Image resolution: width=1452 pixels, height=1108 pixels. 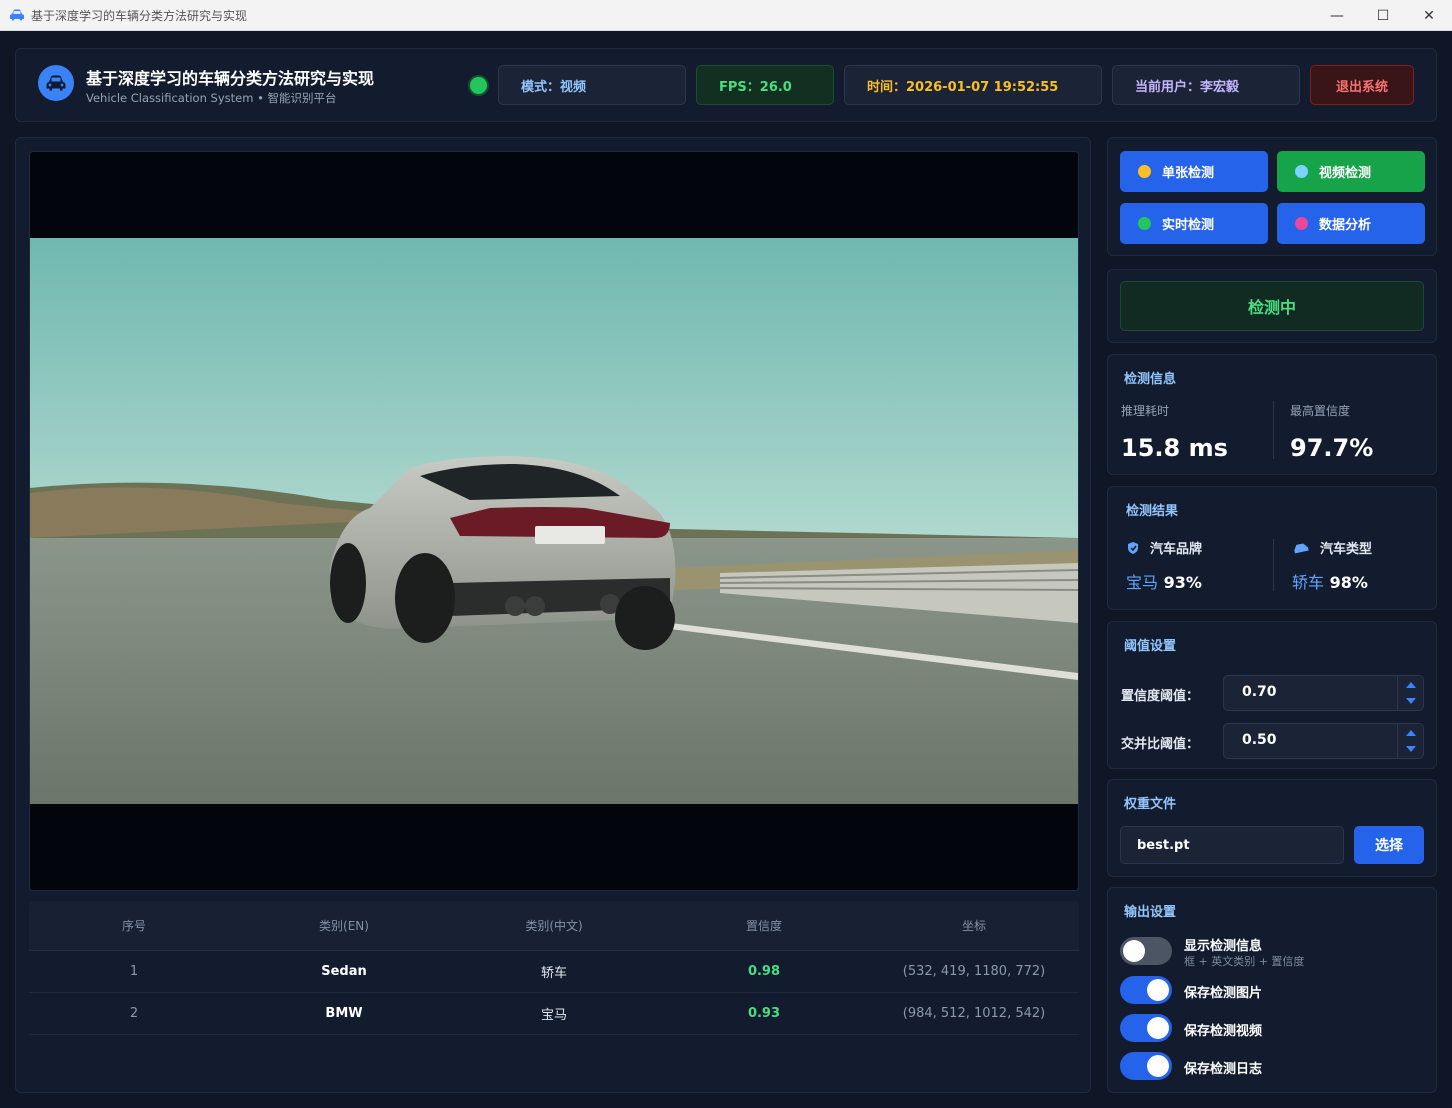 I want to click on brand-confidence: 93%, so click(x=1182, y=582).